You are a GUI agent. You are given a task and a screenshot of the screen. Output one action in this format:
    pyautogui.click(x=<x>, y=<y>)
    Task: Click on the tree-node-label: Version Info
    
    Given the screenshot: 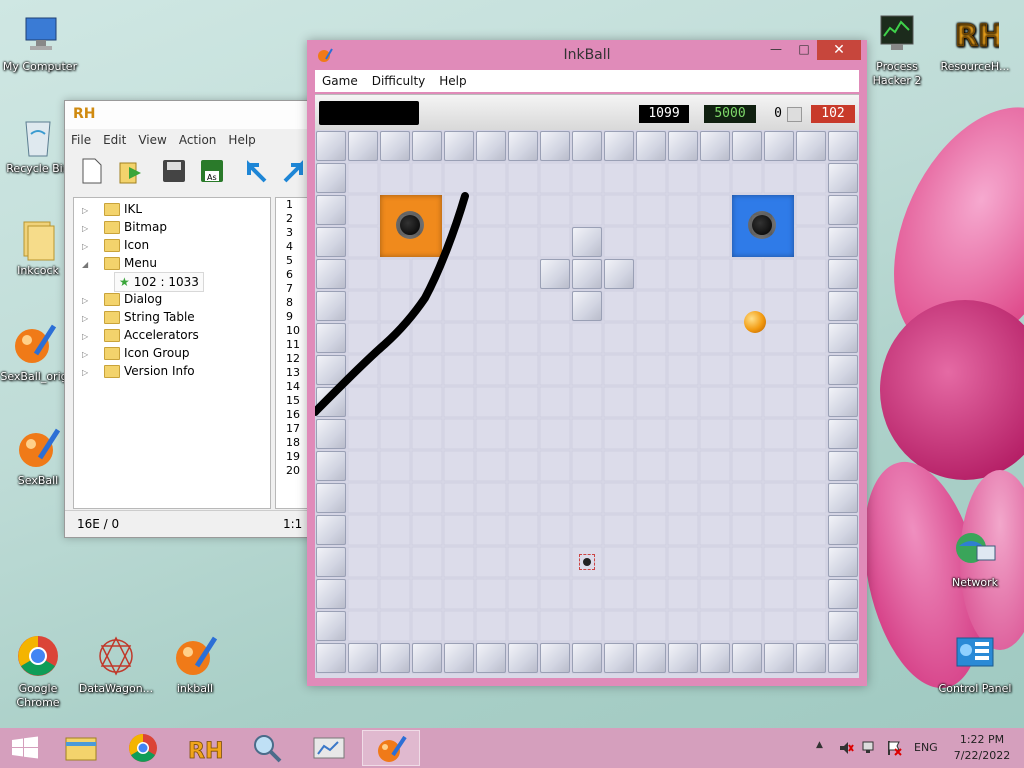 What is the action you would take?
    pyautogui.click(x=159, y=371)
    